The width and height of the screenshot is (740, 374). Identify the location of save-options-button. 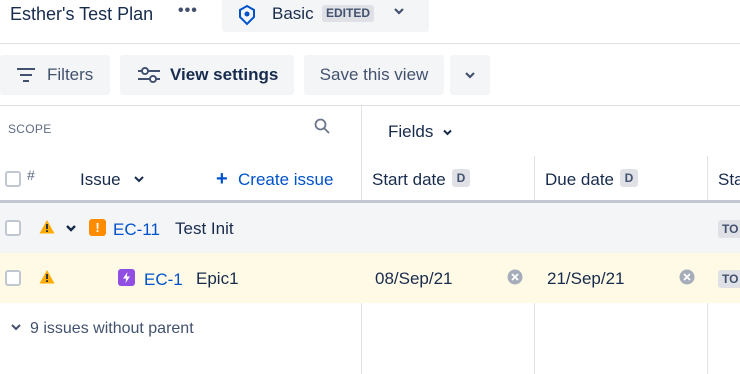
(470, 75).